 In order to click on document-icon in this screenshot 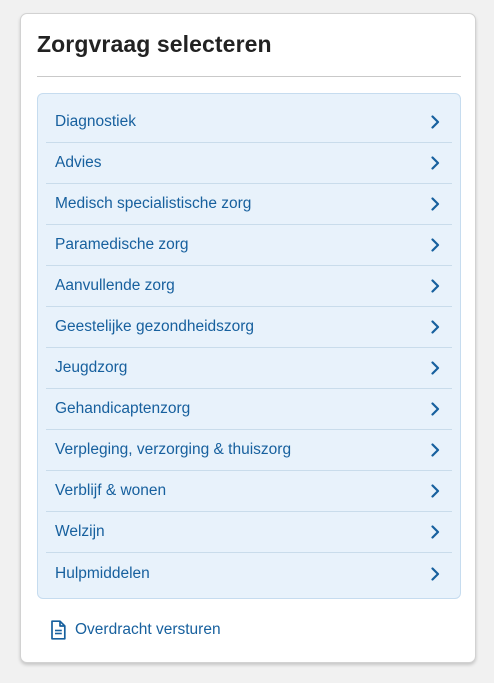, I will do `click(58, 630)`.